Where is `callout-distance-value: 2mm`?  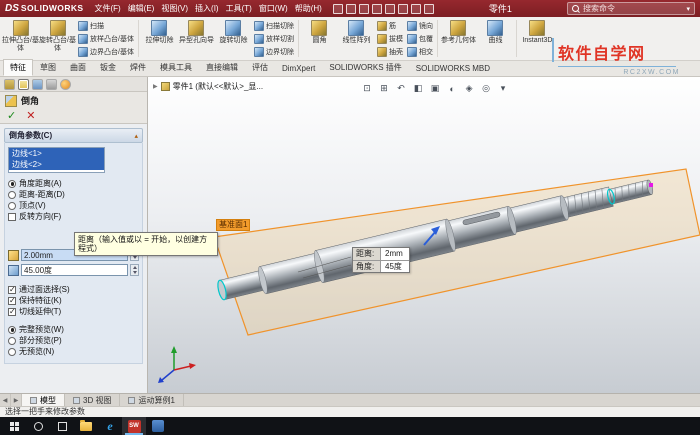
callout-distance-value: 2mm is located at coordinates (395, 254).